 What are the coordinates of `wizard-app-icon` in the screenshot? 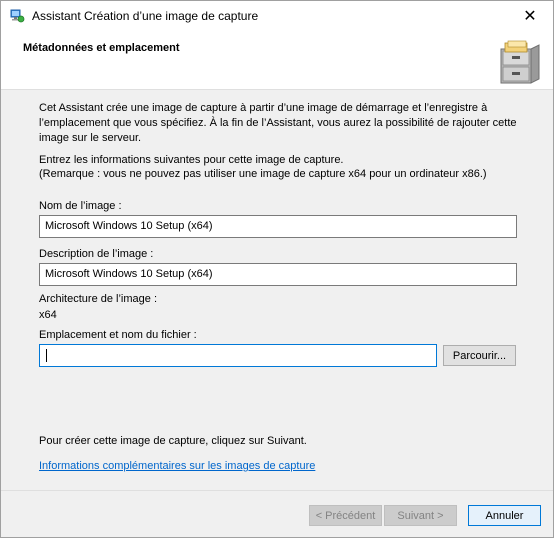 It's located at (17, 16).